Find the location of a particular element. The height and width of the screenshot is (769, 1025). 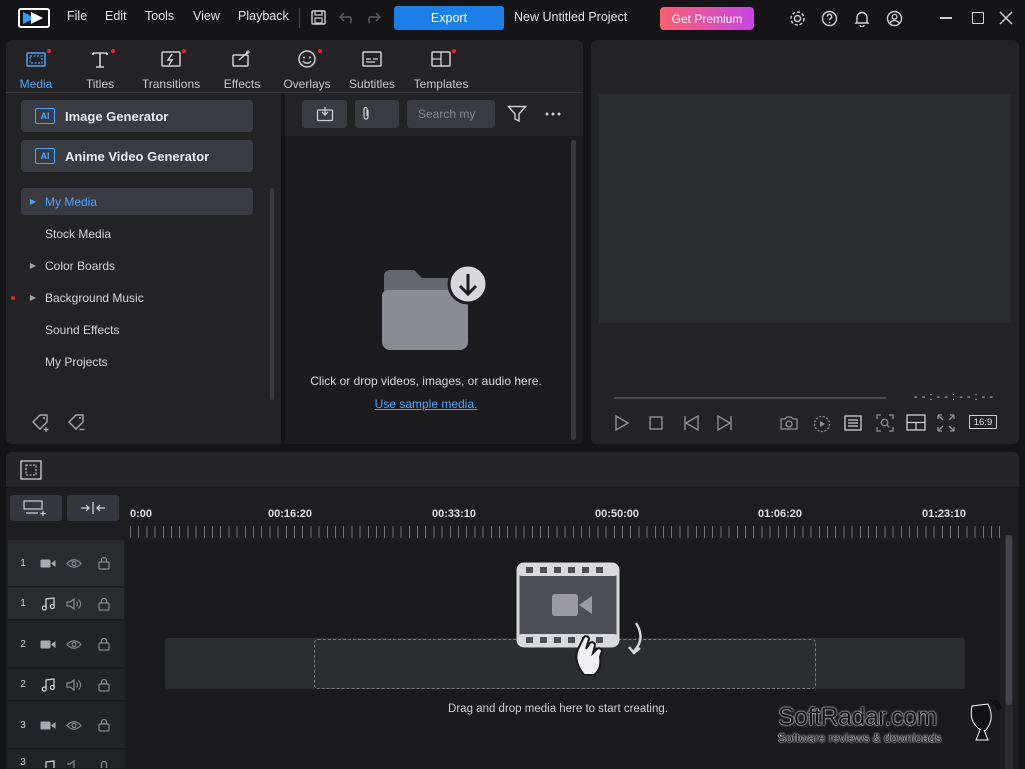

library-item-label: Color Boards is located at coordinates (80, 265).